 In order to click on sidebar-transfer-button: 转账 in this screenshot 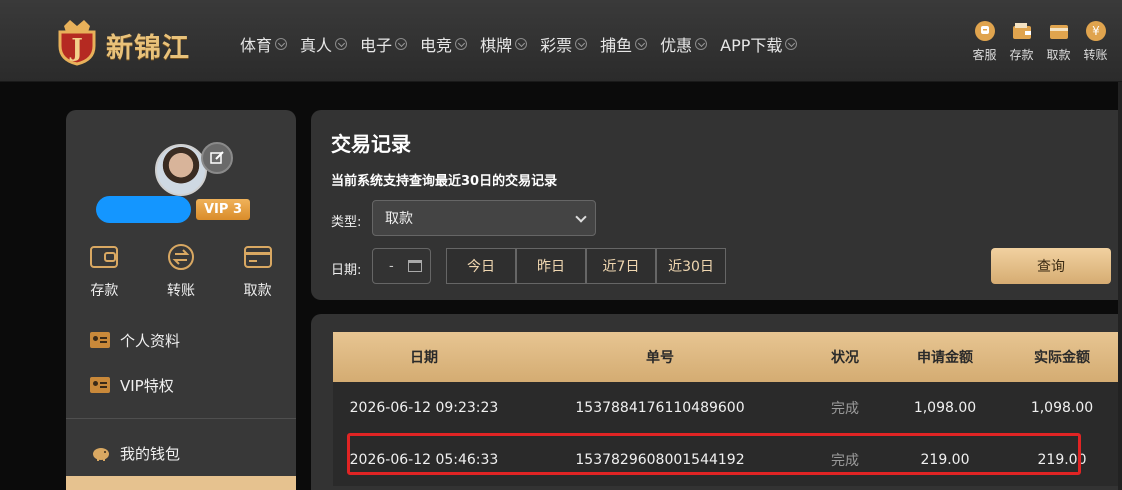, I will do `click(181, 271)`.